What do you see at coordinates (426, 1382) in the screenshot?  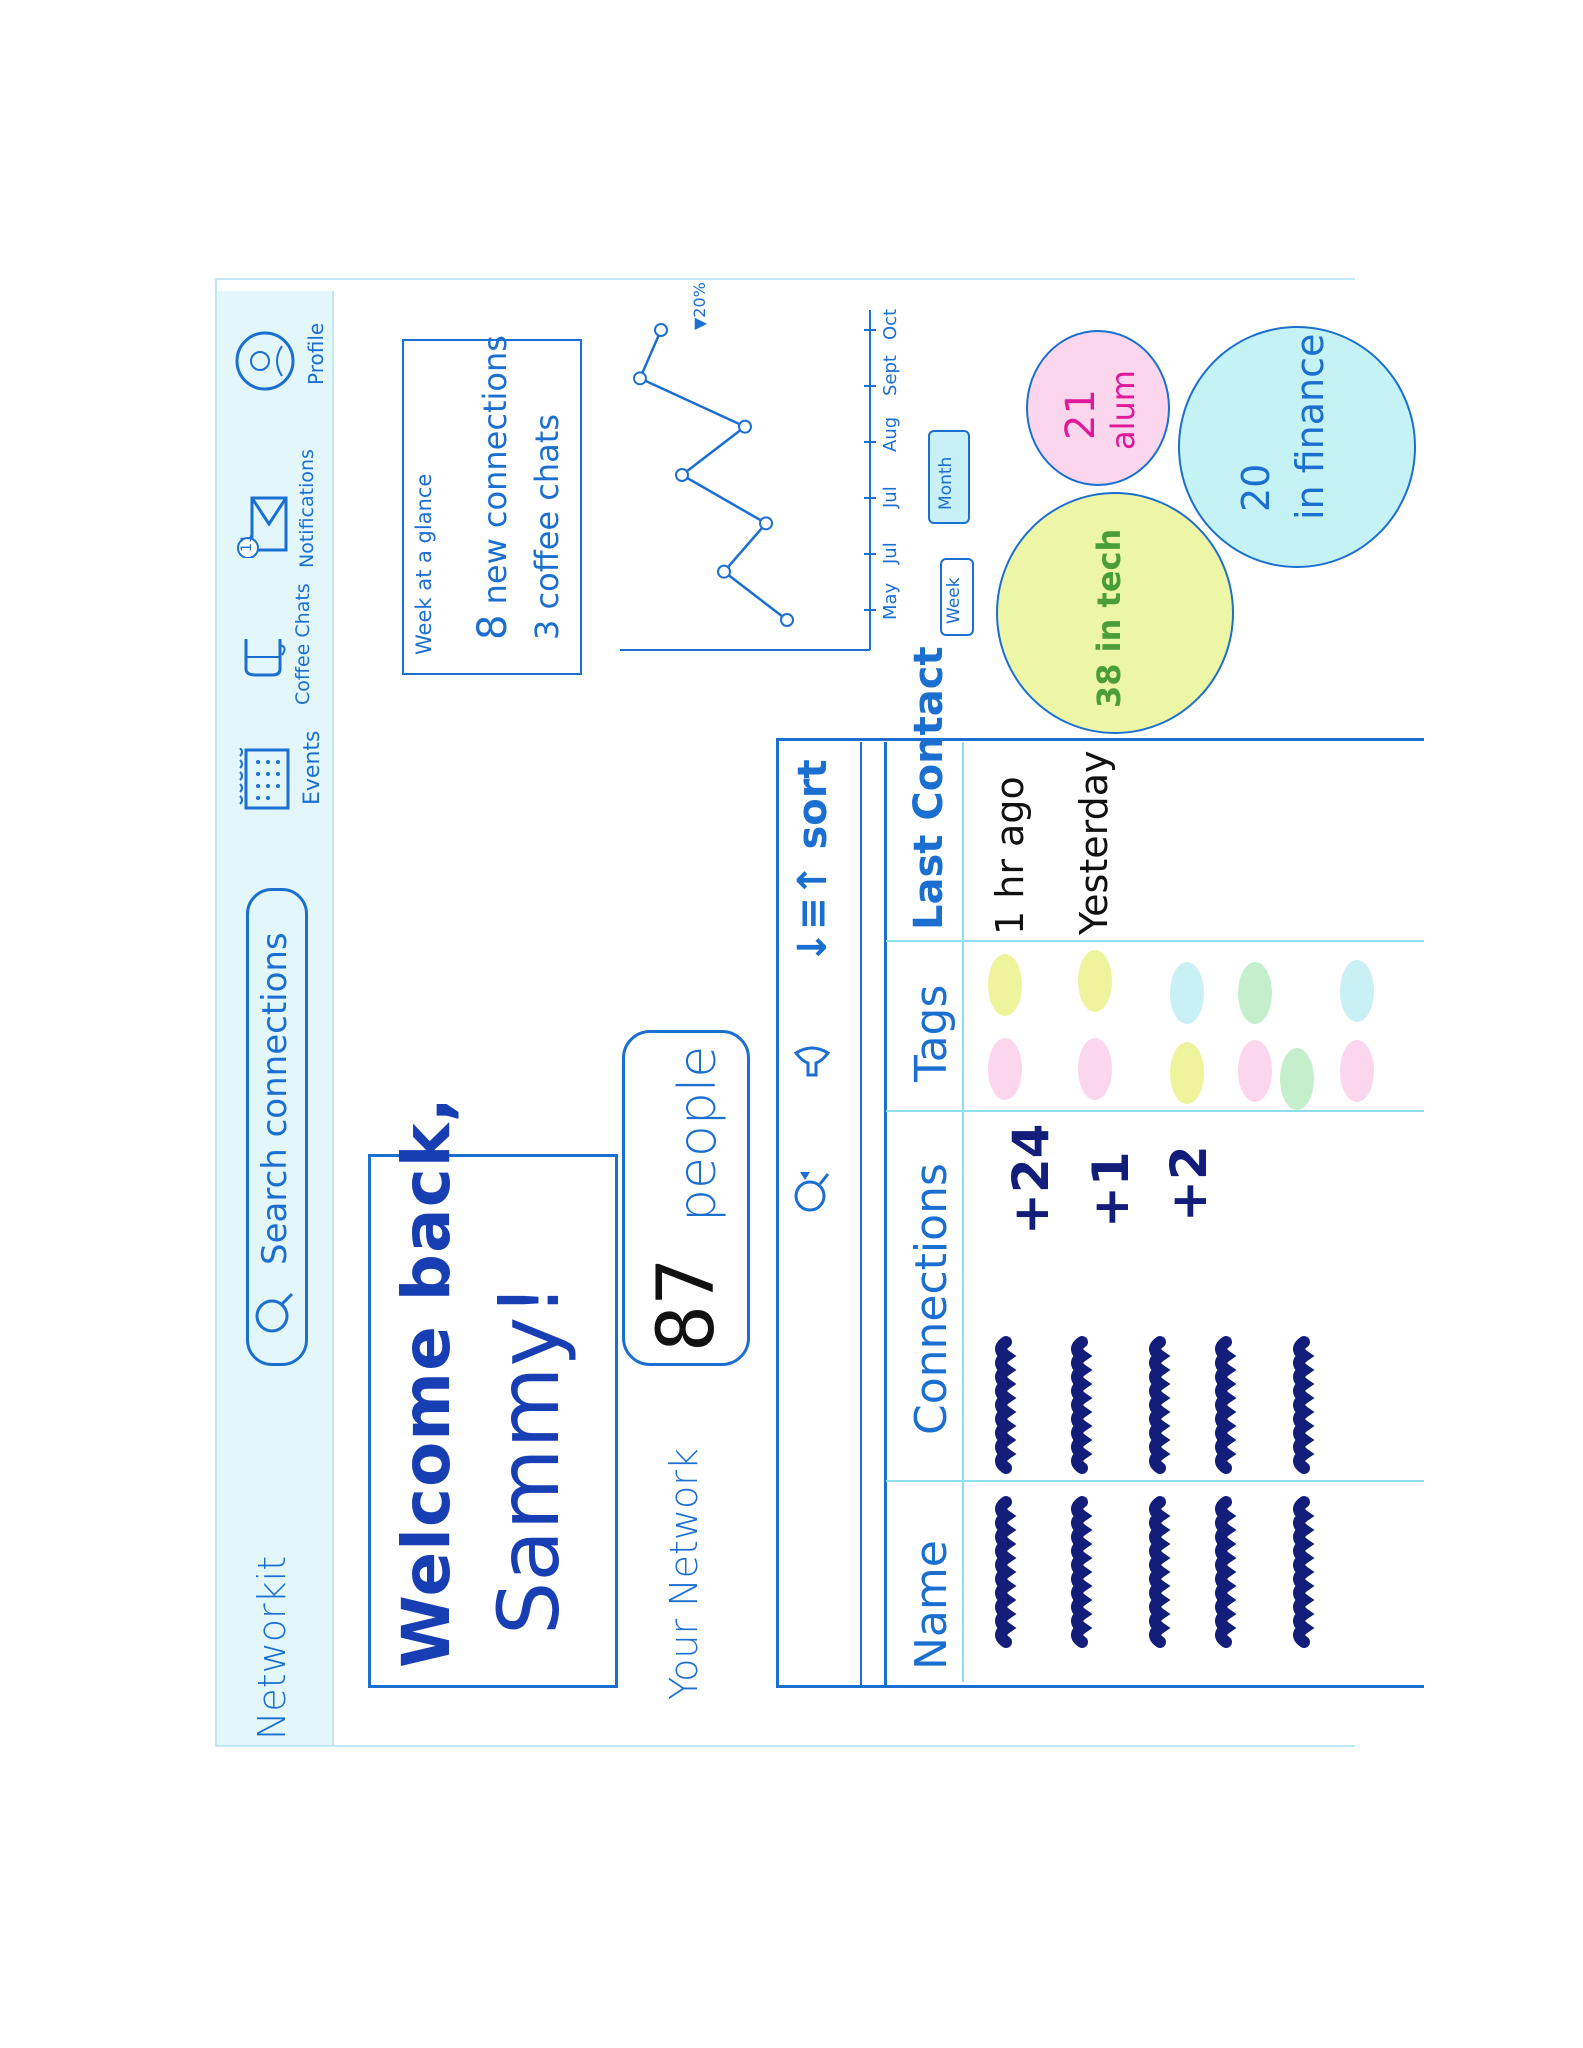 I see `welcome-line-1: Welcome back,` at bounding box center [426, 1382].